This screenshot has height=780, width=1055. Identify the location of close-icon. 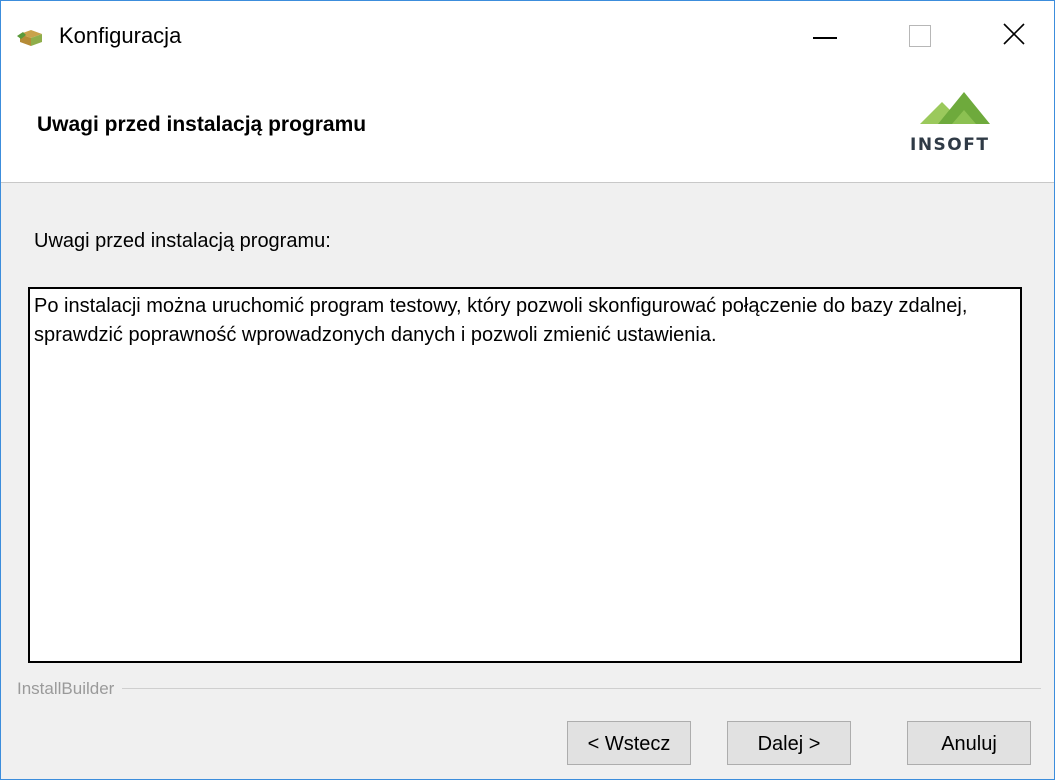
(1014, 34).